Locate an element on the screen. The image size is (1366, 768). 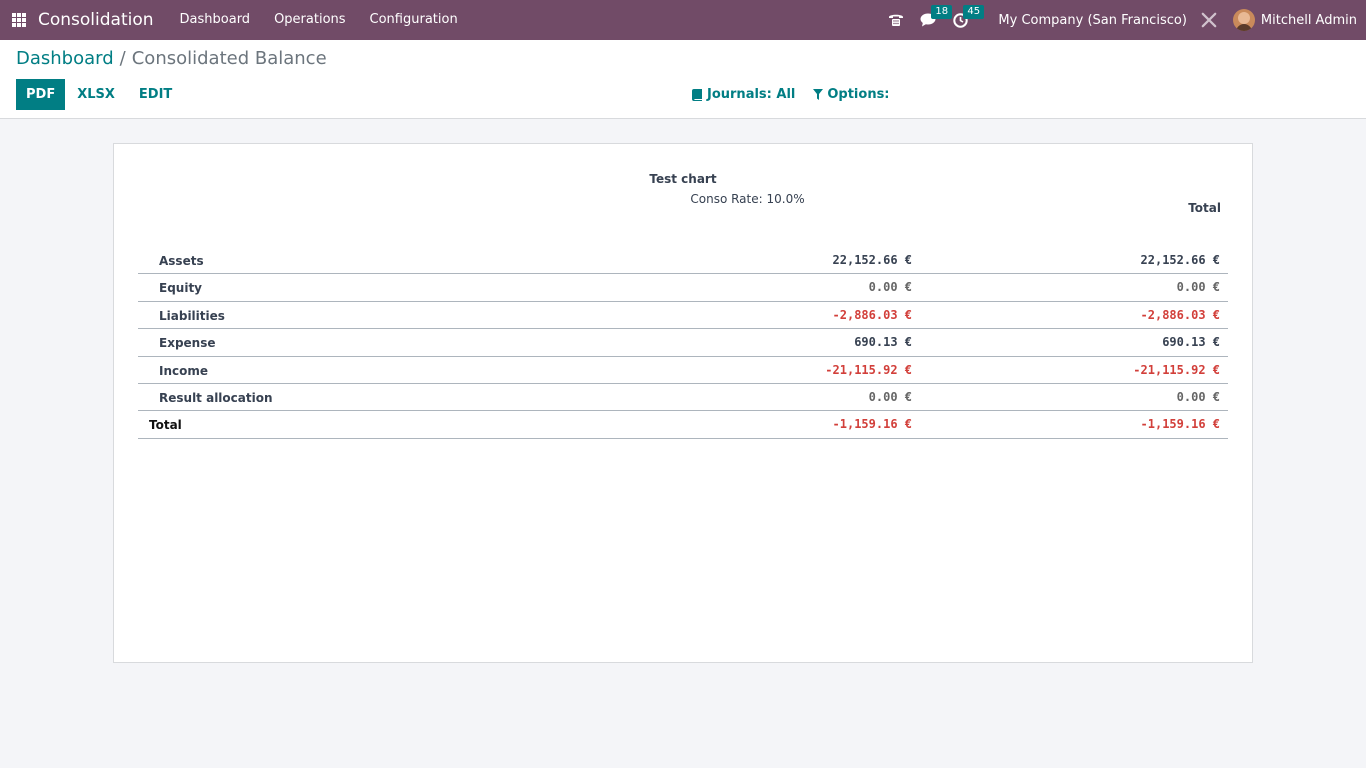
total-row-label: Total is located at coordinates (165, 425).